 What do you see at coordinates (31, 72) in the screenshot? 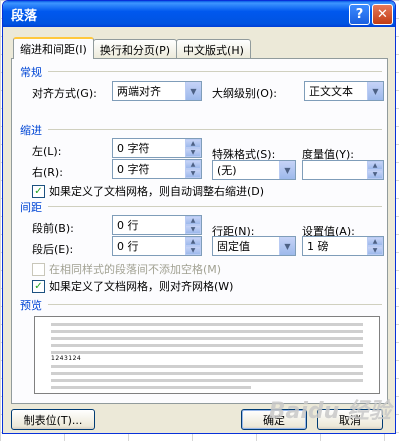
I see `section-title-general: 常规` at bounding box center [31, 72].